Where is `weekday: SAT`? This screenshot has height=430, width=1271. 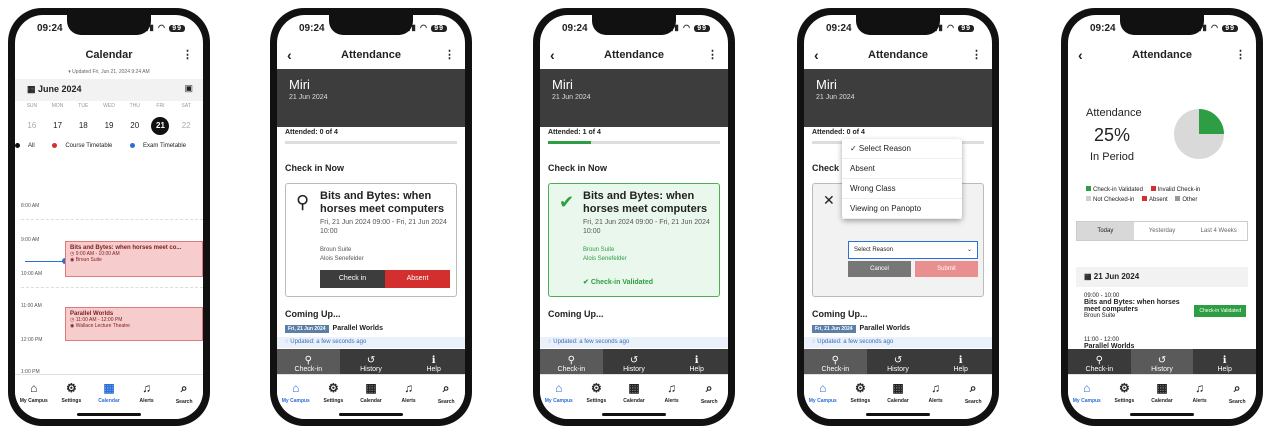
weekday: SAT is located at coordinates (186, 106).